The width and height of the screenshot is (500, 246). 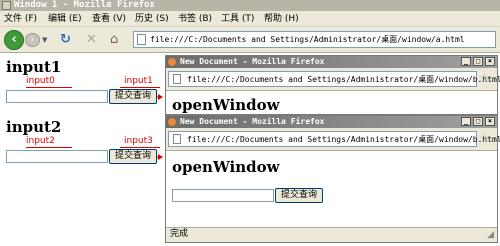 What do you see at coordinates (331, 234) in the screenshot?
I see `status-bar: 完成 ◢` at bounding box center [331, 234].